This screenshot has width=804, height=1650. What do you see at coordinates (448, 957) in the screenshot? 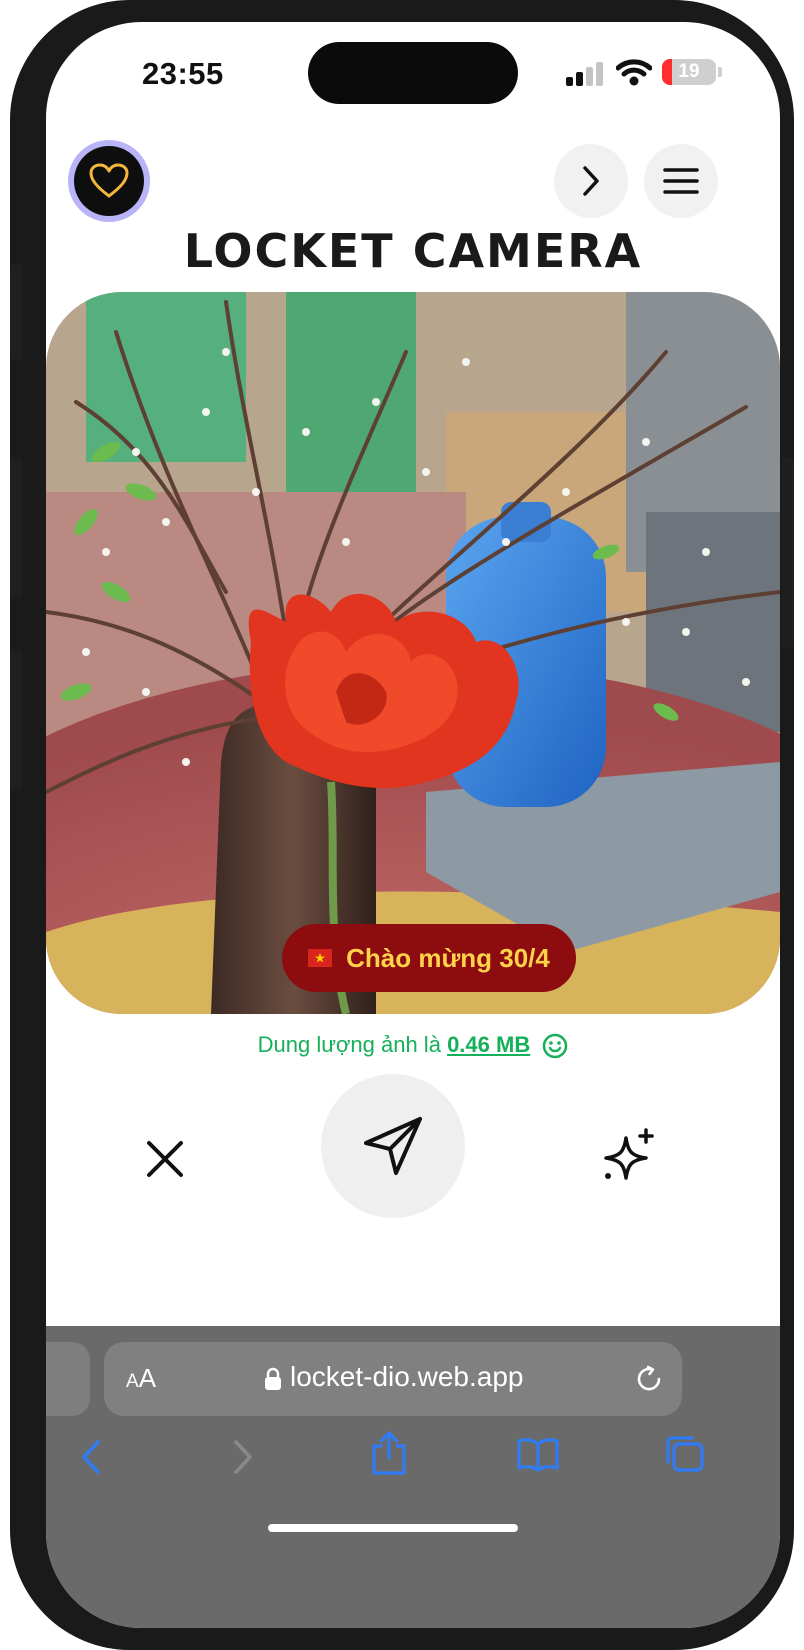
I see `caption-text: Chào mừng 30/4` at bounding box center [448, 957].